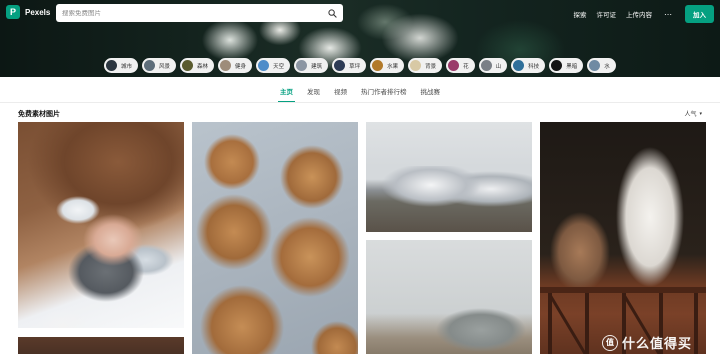  Describe the element at coordinates (607, 14) in the screenshot. I see `nav-license: 许可证` at that location.